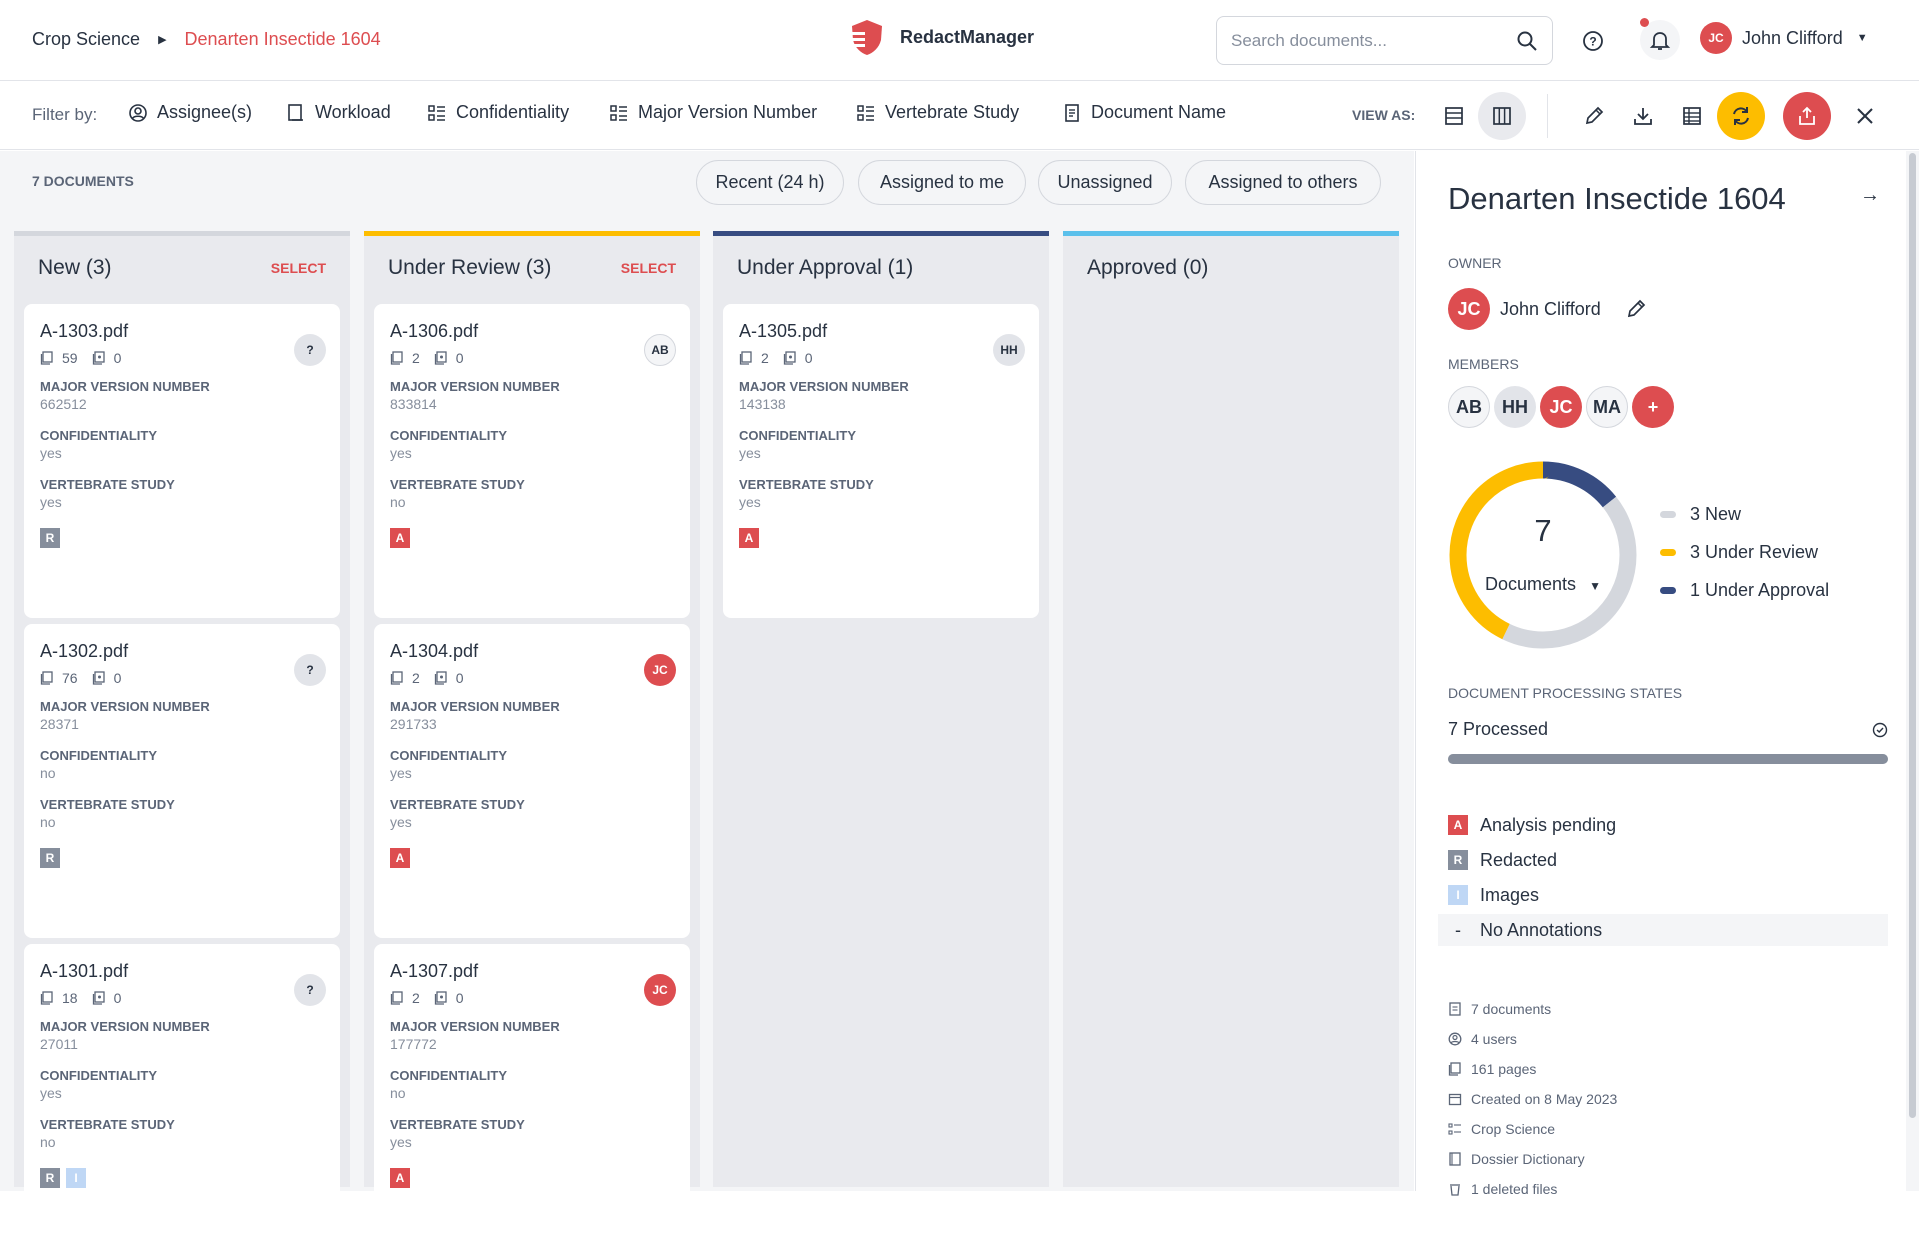  Describe the element at coordinates (1593, 41) in the screenshot. I see `help-icon: ?` at that location.